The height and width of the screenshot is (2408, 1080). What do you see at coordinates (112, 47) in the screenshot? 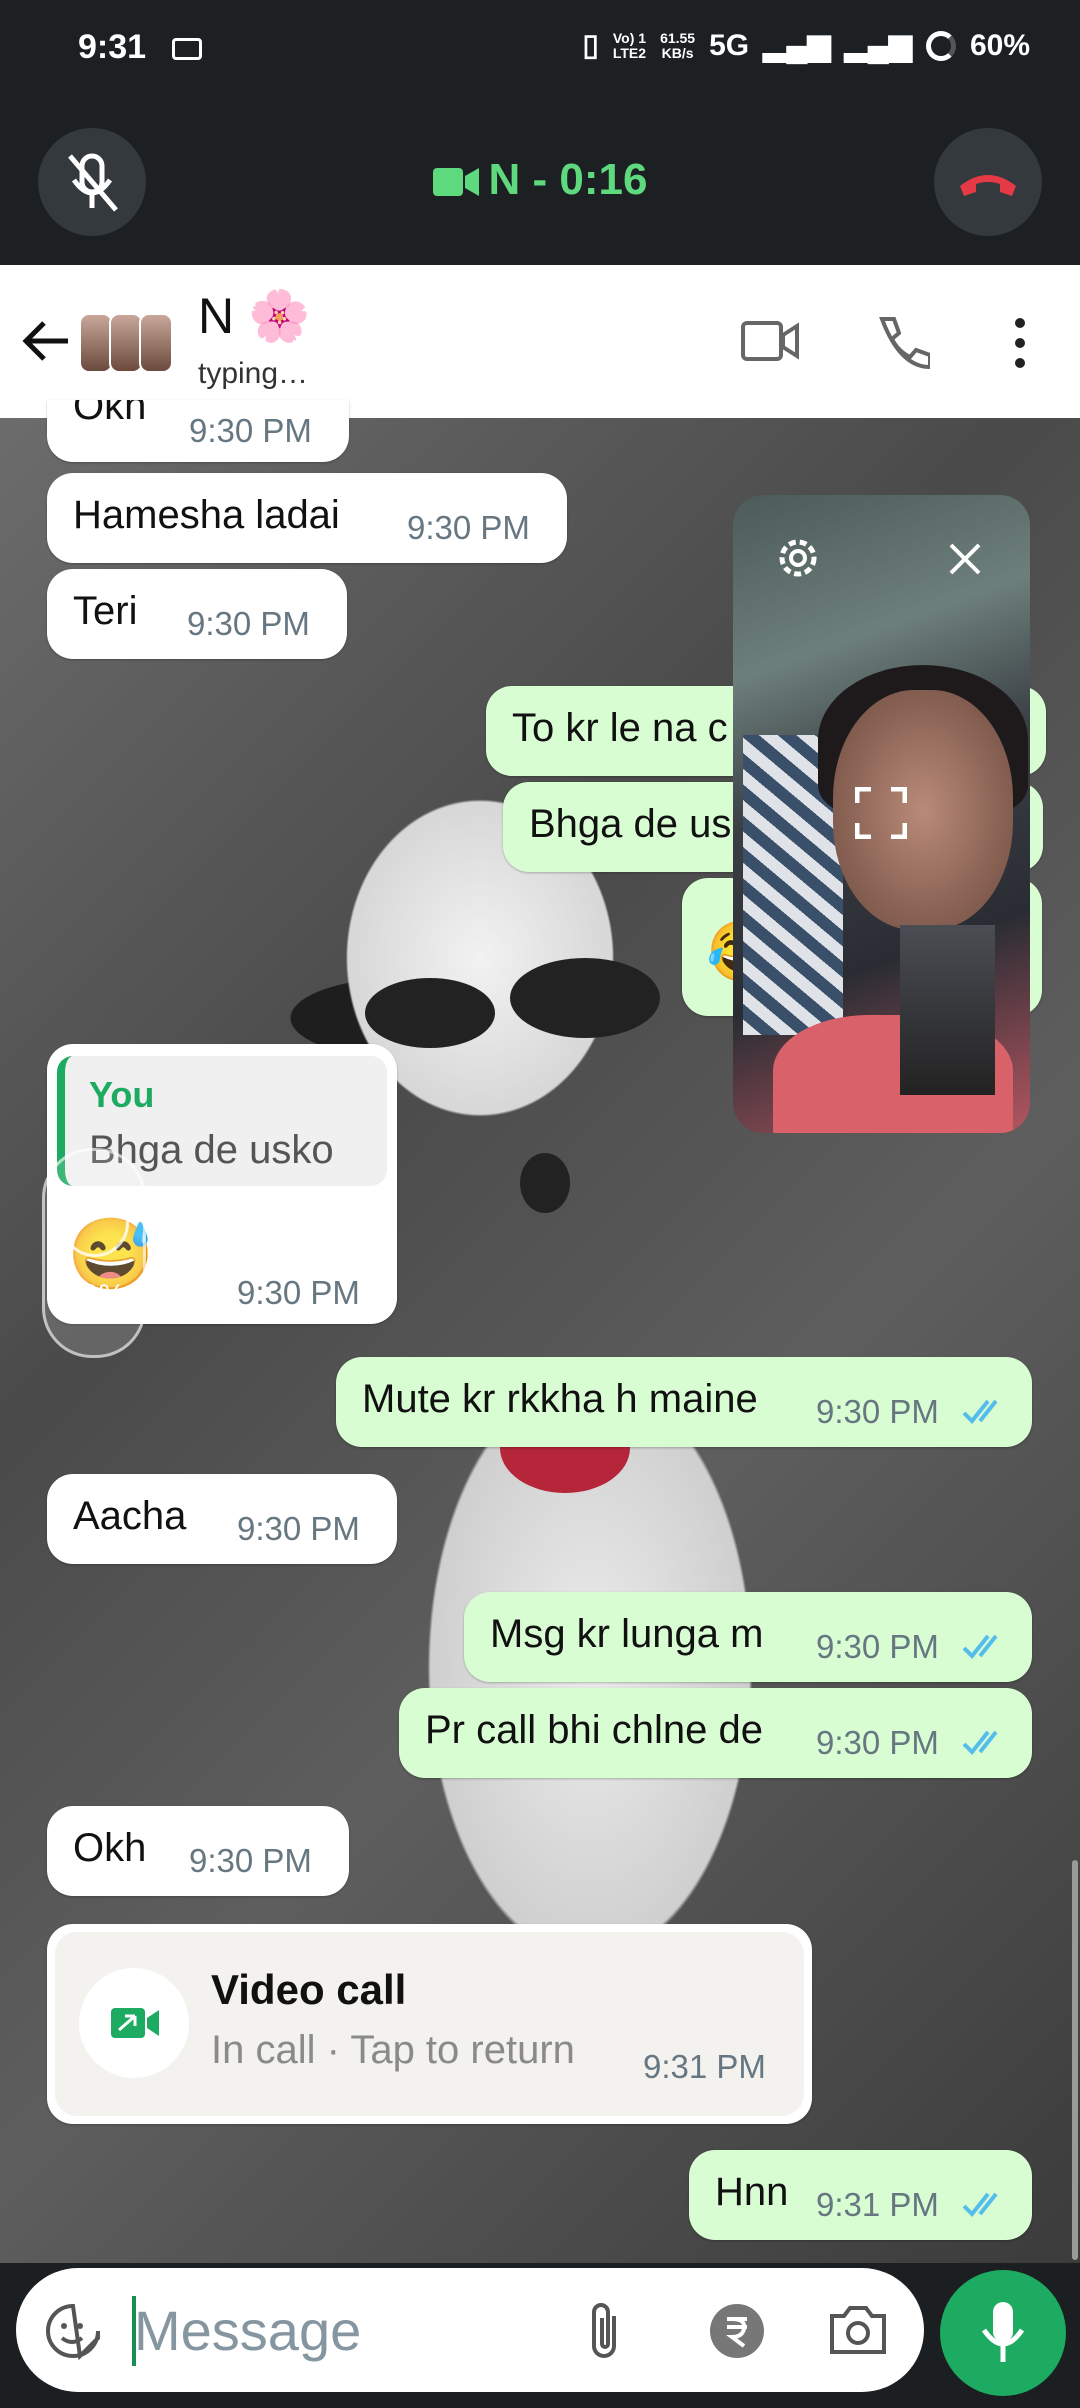
I see `status-time: 9:31` at bounding box center [112, 47].